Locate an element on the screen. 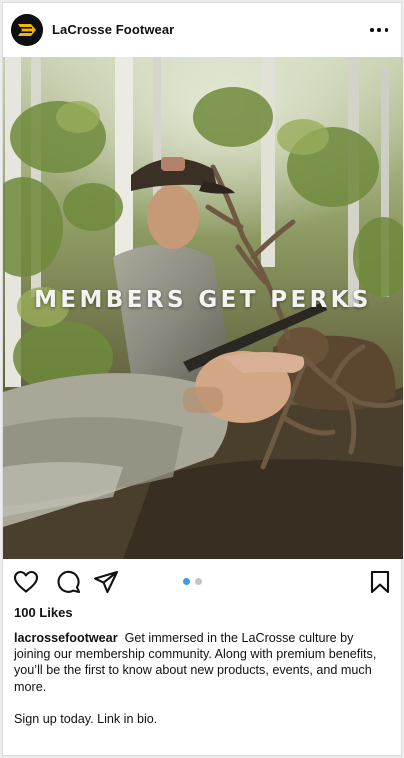 The image size is (404, 758). lacrosse-logo-icon is located at coordinates (27, 30).